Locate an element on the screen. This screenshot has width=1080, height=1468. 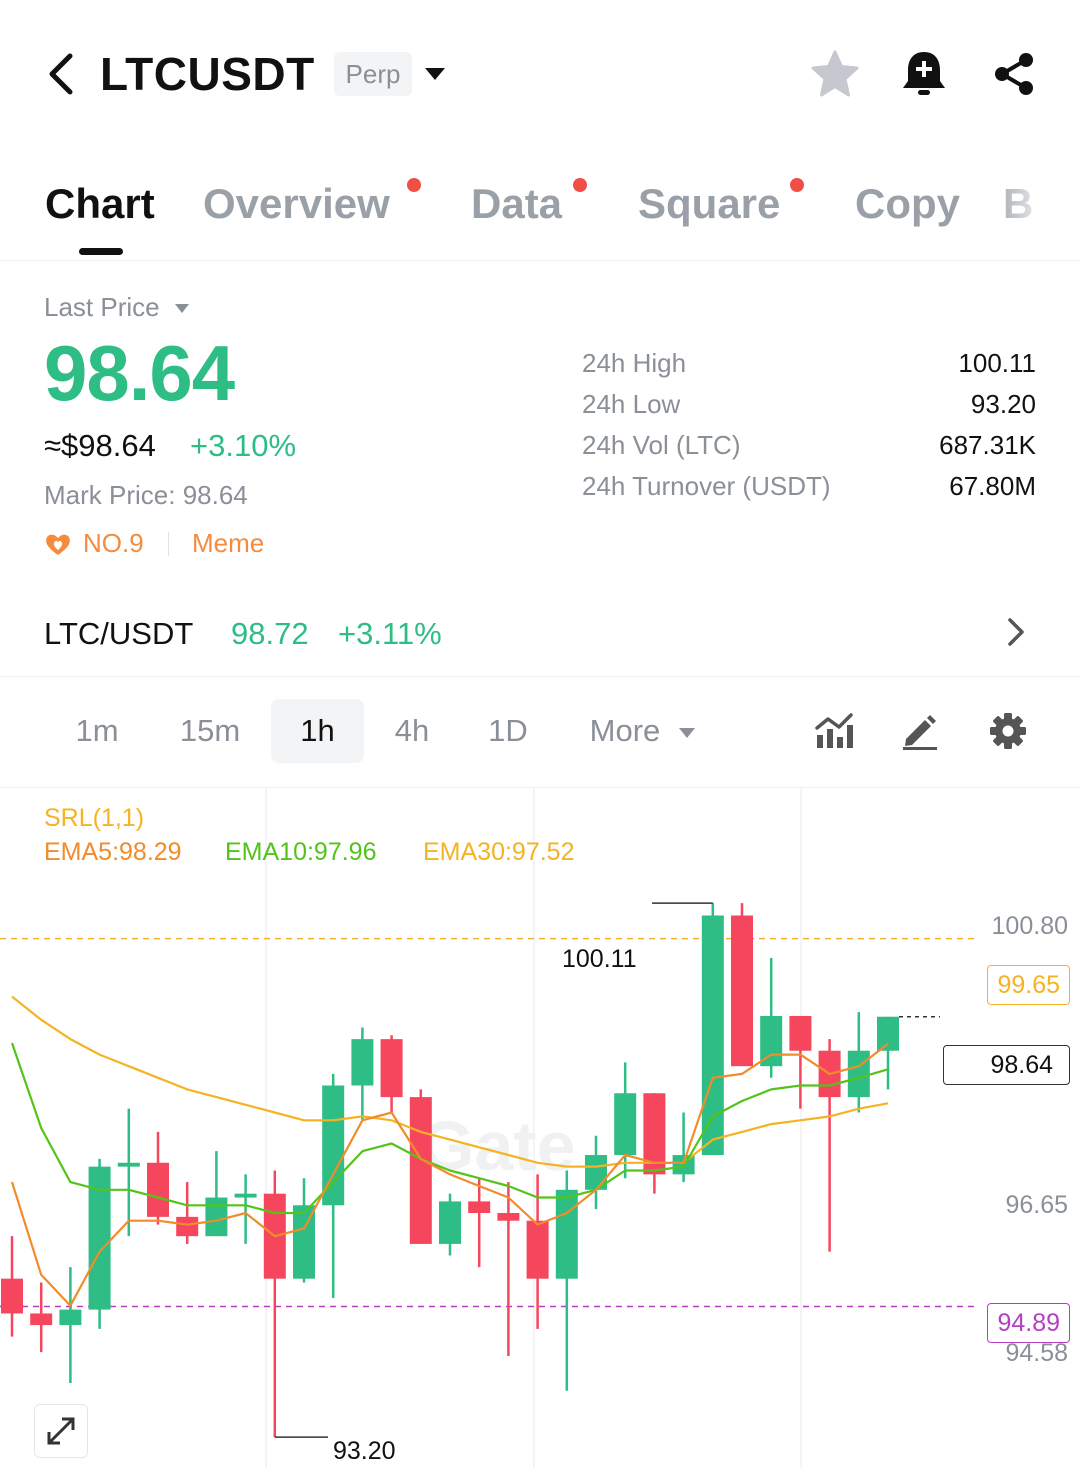
stat-value: 100.11 is located at coordinates (997, 363).